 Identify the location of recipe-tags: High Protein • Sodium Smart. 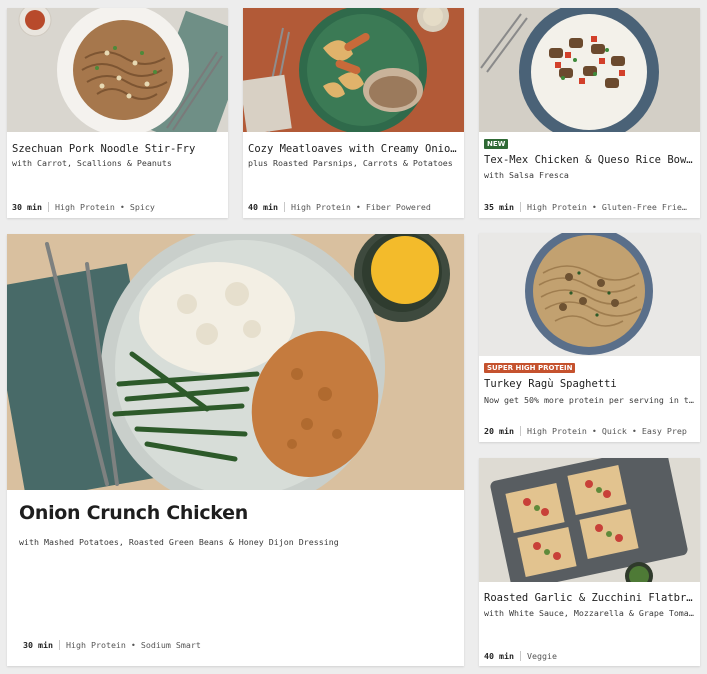
(133, 645).